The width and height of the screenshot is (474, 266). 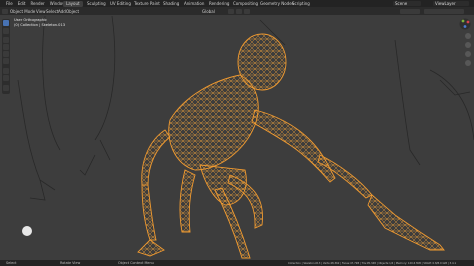 What do you see at coordinates (40, 25) in the screenshot?
I see `collection-info: (0) Collection | Skeleton.013` at bounding box center [40, 25].